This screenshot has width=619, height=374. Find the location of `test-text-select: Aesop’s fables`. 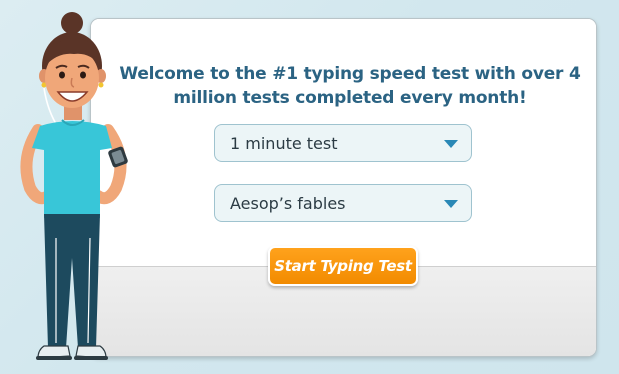

test-text-select: Aesop’s fables is located at coordinates (343, 203).